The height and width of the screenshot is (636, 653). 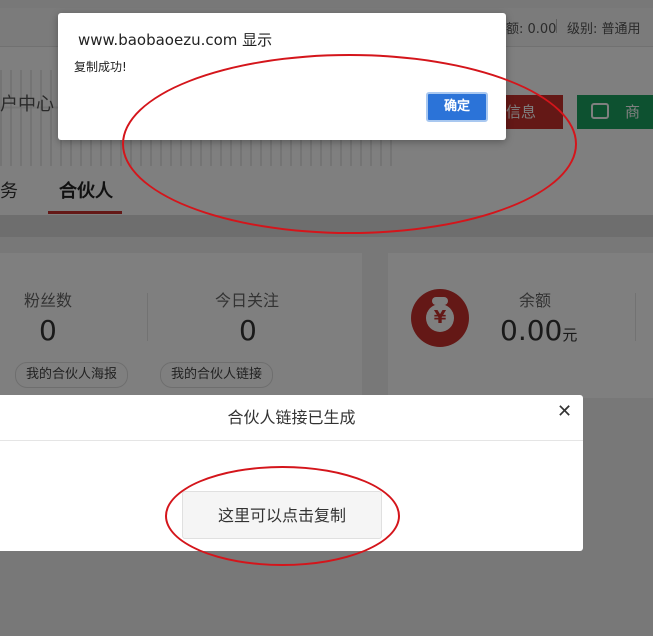 What do you see at coordinates (100, 67) in the screenshot?
I see `alert-message: 复制成功!` at bounding box center [100, 67].